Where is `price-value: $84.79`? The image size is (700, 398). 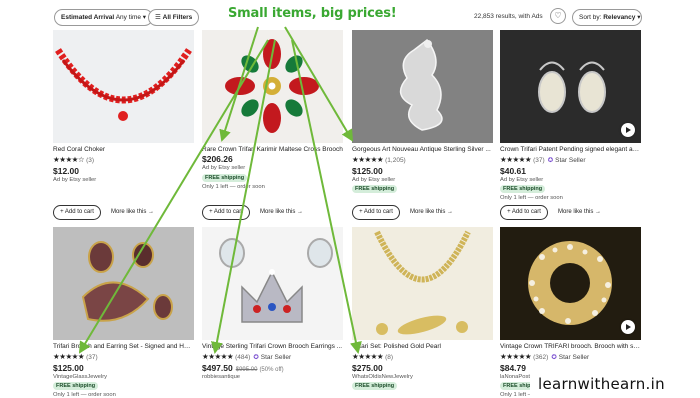
price-value: $84.79 is located at coordinates (513, 368).